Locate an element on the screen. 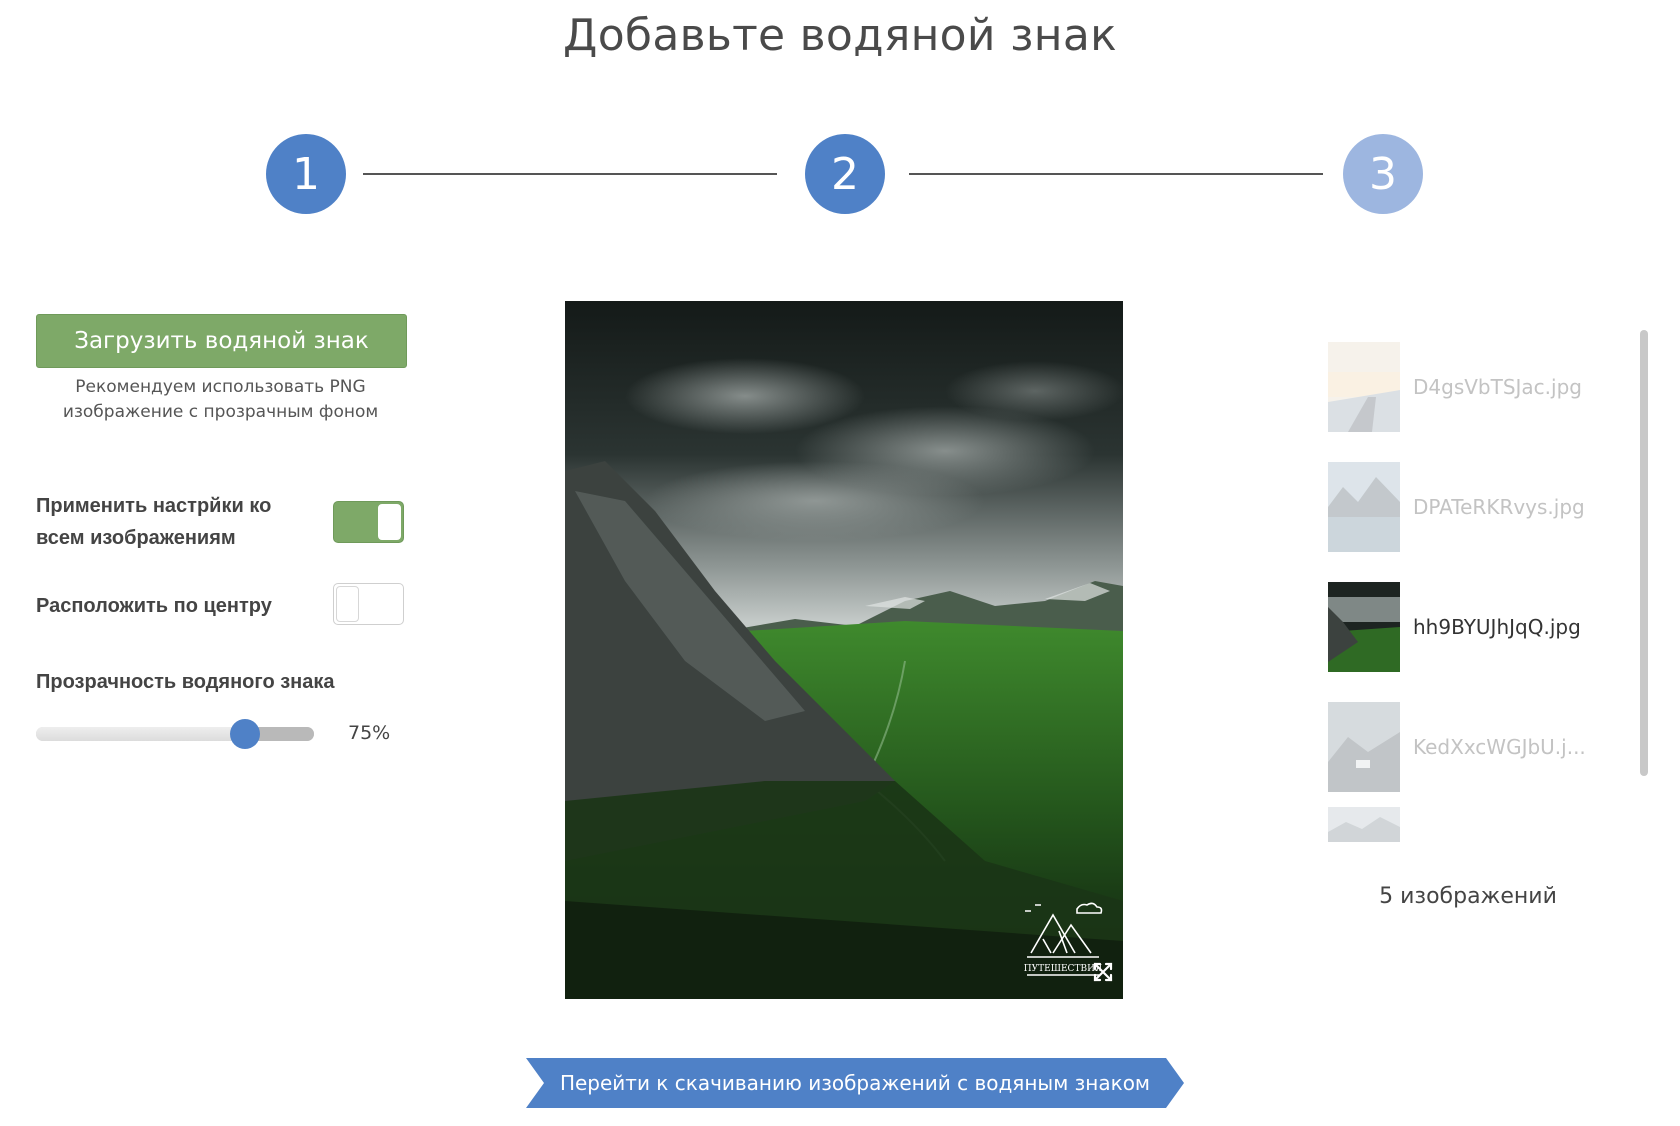  thumbnail-item: D4gsVbTSJac.jpg is located at coordinates (1478, 388).